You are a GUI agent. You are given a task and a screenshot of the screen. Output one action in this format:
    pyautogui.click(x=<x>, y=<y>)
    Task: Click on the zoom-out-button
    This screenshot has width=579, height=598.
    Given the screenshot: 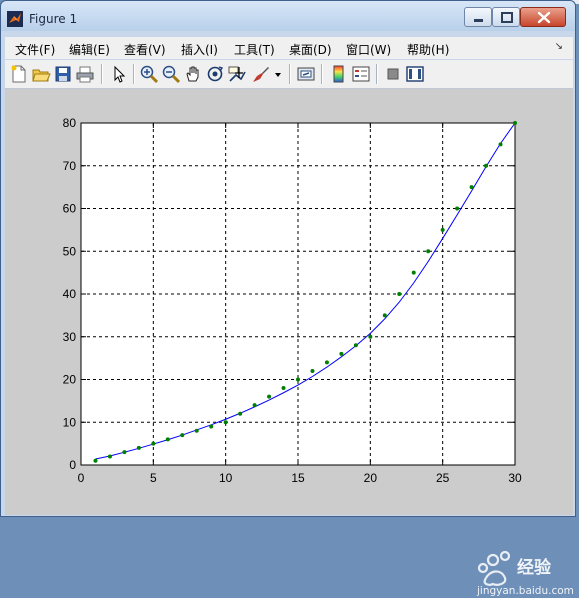 What is the action you would take?
    pyautogui.click(x=171, y=74)
    